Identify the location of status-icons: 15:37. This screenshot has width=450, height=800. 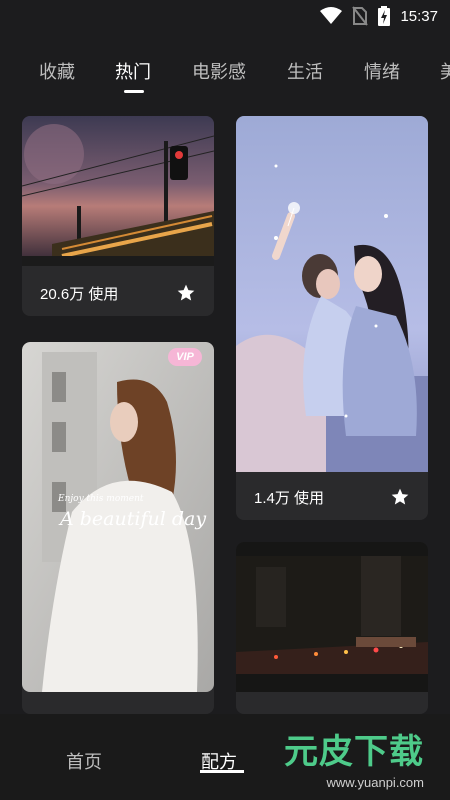
(379, 16).